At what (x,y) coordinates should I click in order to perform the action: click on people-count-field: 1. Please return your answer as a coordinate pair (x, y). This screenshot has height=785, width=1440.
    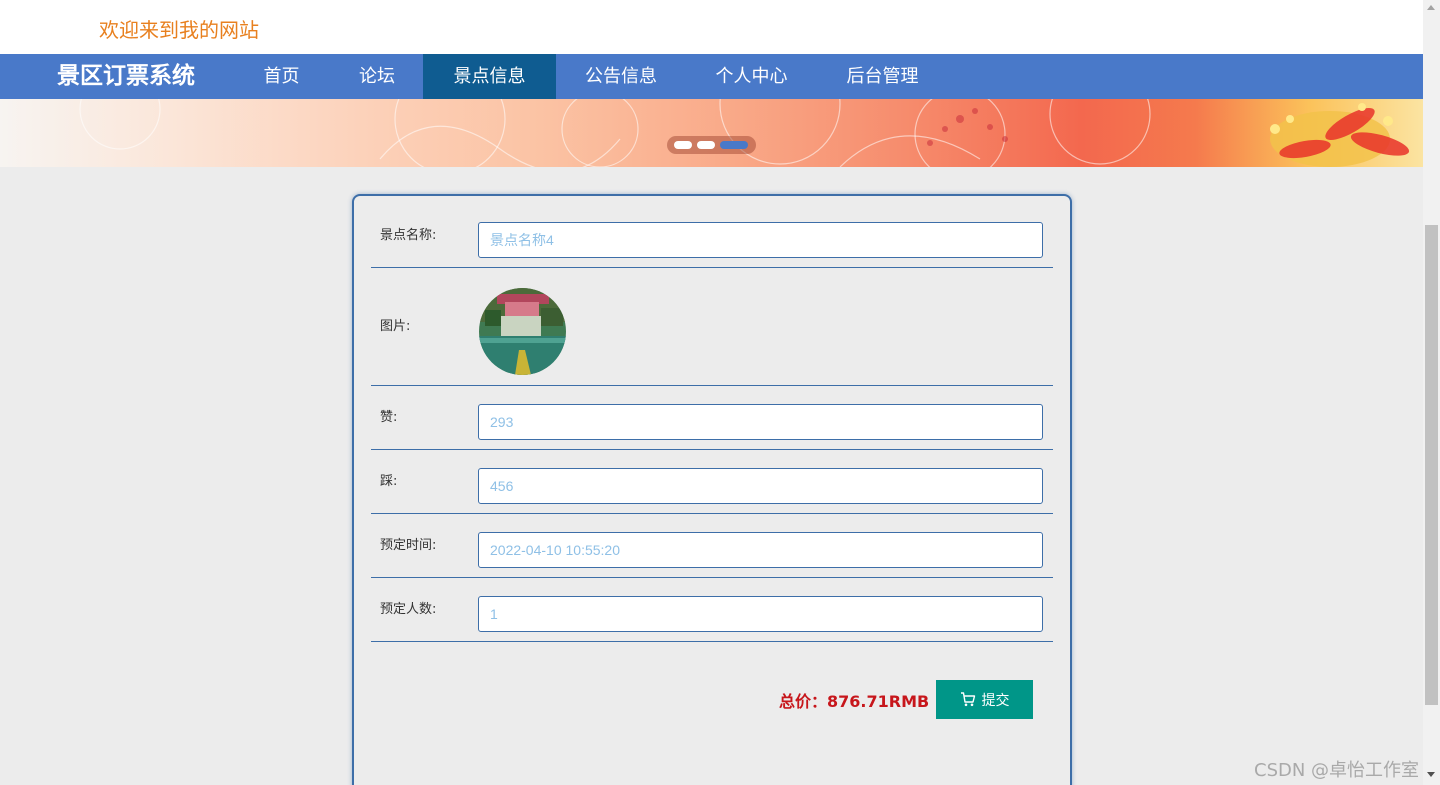
    Looking at the image, I should click on (760, 614).